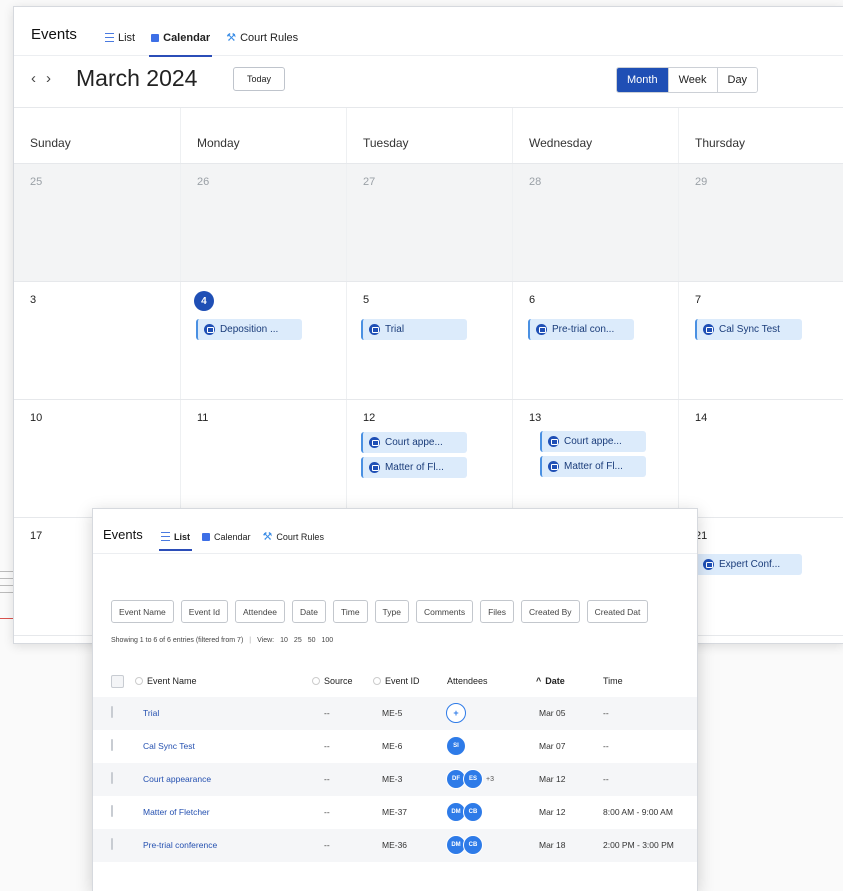  I want to click on filter-button: Type, so click(391, 611).